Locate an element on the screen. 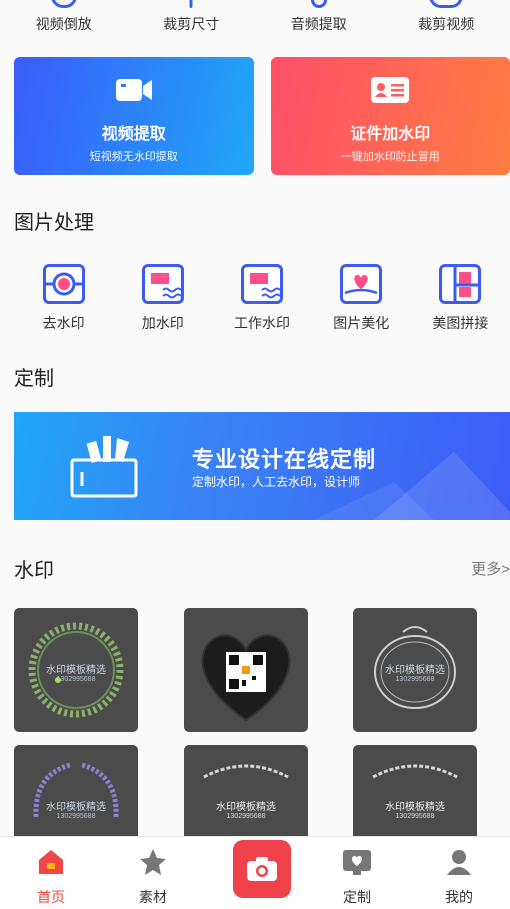 This screenshot has width=510, height=909. card-title: 视频提取 is located at coordinates (133, 134).